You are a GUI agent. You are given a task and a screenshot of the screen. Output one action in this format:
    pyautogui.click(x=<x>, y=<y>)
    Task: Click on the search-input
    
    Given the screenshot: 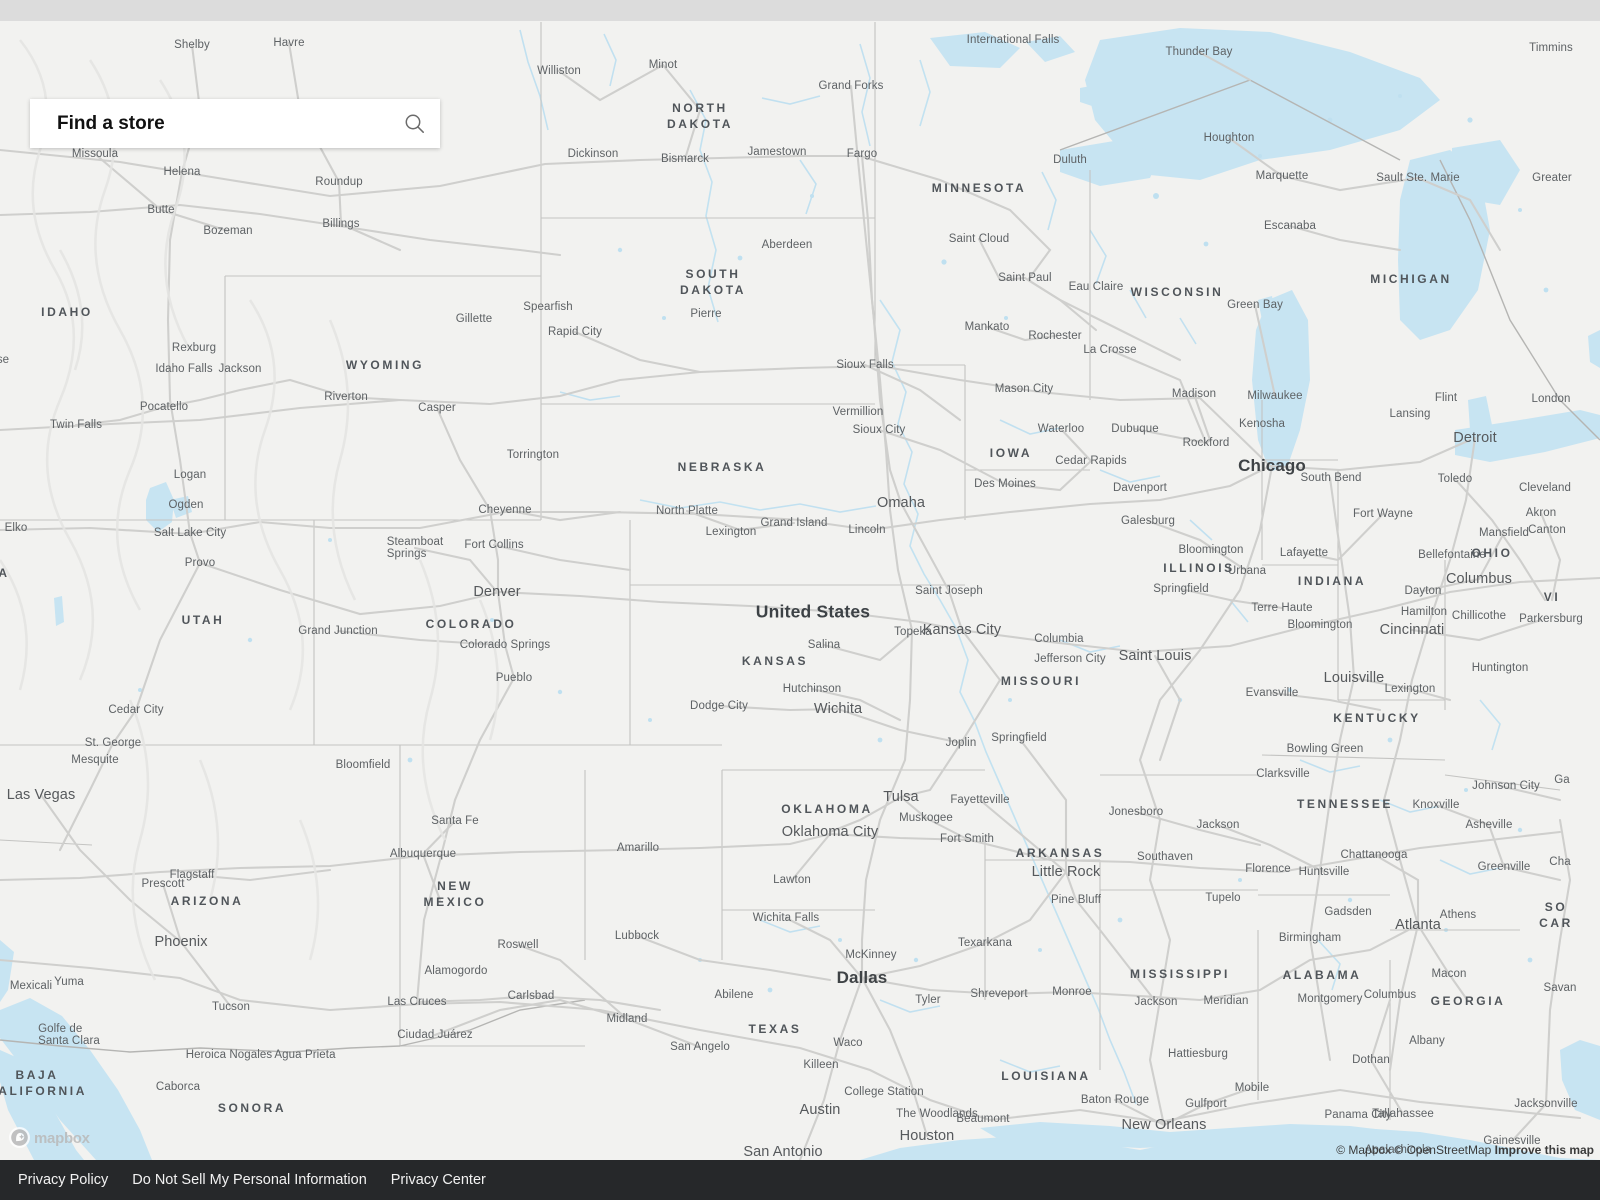 What is the action you would take?
    pyautogui.click(x=221, y=123)
    